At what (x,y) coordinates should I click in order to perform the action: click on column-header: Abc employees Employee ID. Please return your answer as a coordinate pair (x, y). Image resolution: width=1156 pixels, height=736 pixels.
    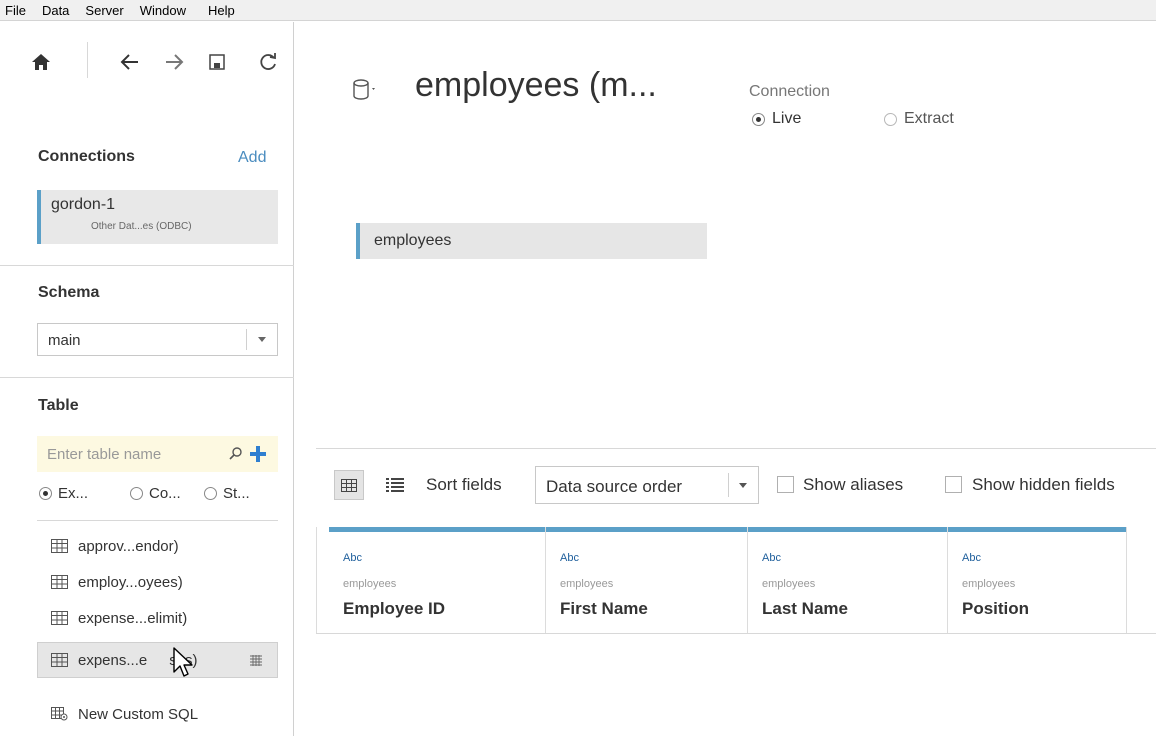
    Looking at the image, I should click on (437, 580).